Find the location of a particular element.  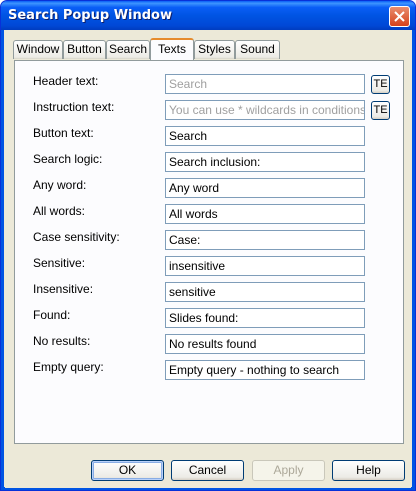

any-word-label: Any word: is located at coordinates (60, 185).